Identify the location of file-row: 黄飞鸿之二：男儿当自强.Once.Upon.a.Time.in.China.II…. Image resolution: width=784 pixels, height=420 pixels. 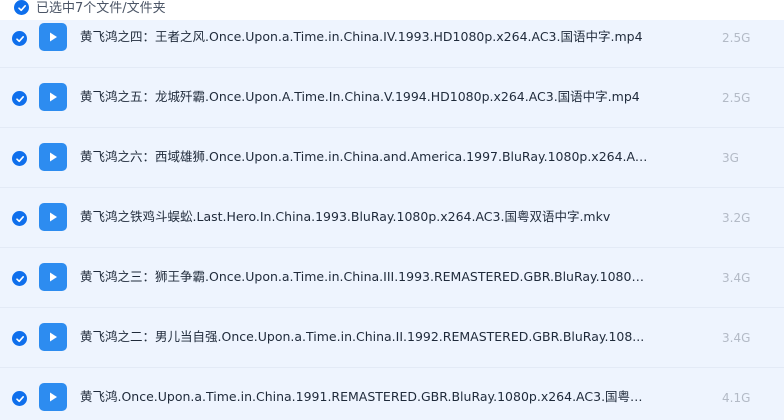
(392, 338).